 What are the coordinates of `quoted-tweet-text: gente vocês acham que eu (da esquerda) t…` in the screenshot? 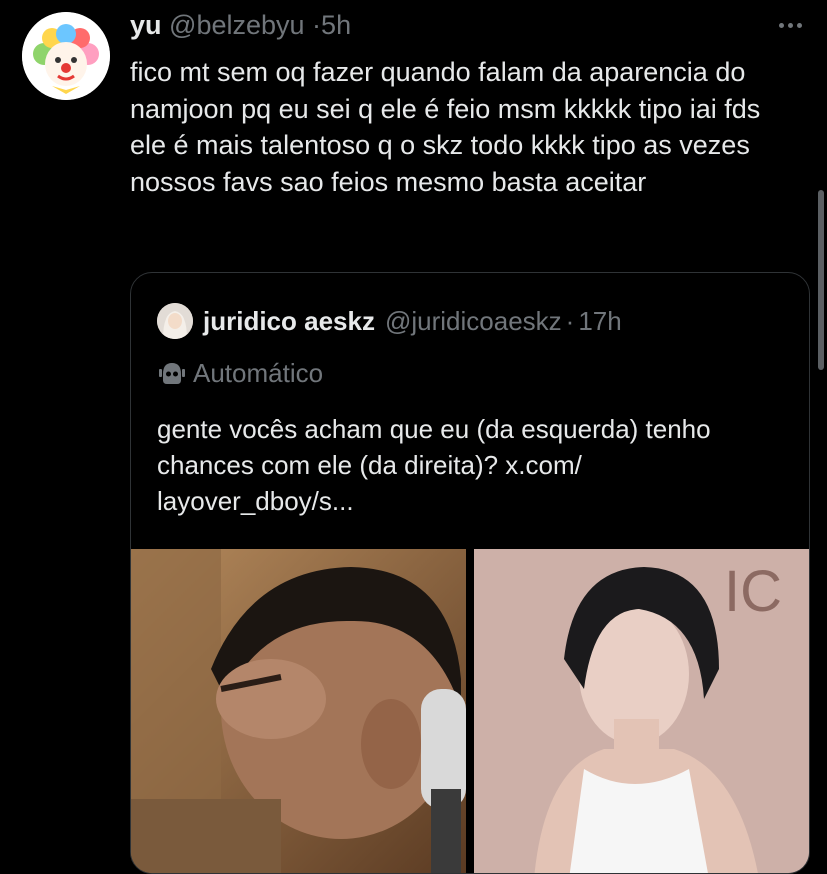 It's located at (434, 465).